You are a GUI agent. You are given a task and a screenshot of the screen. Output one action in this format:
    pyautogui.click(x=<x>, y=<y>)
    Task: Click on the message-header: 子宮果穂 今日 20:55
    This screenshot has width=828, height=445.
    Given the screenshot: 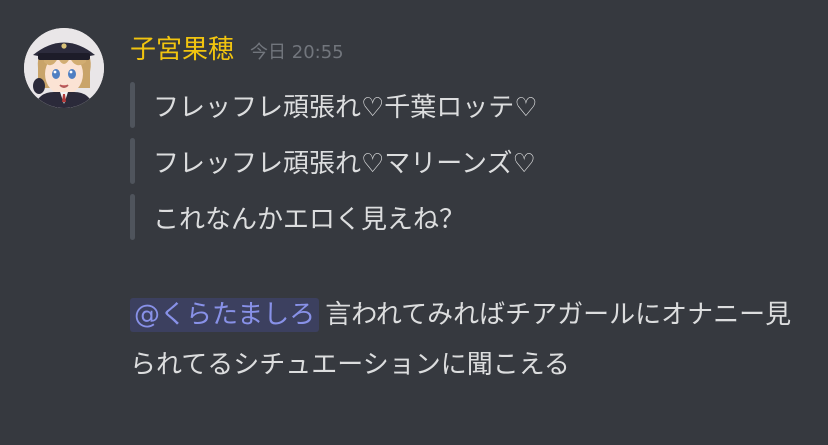 What is the action you would take?
    pyautogui.click(x=237, y=50)
    